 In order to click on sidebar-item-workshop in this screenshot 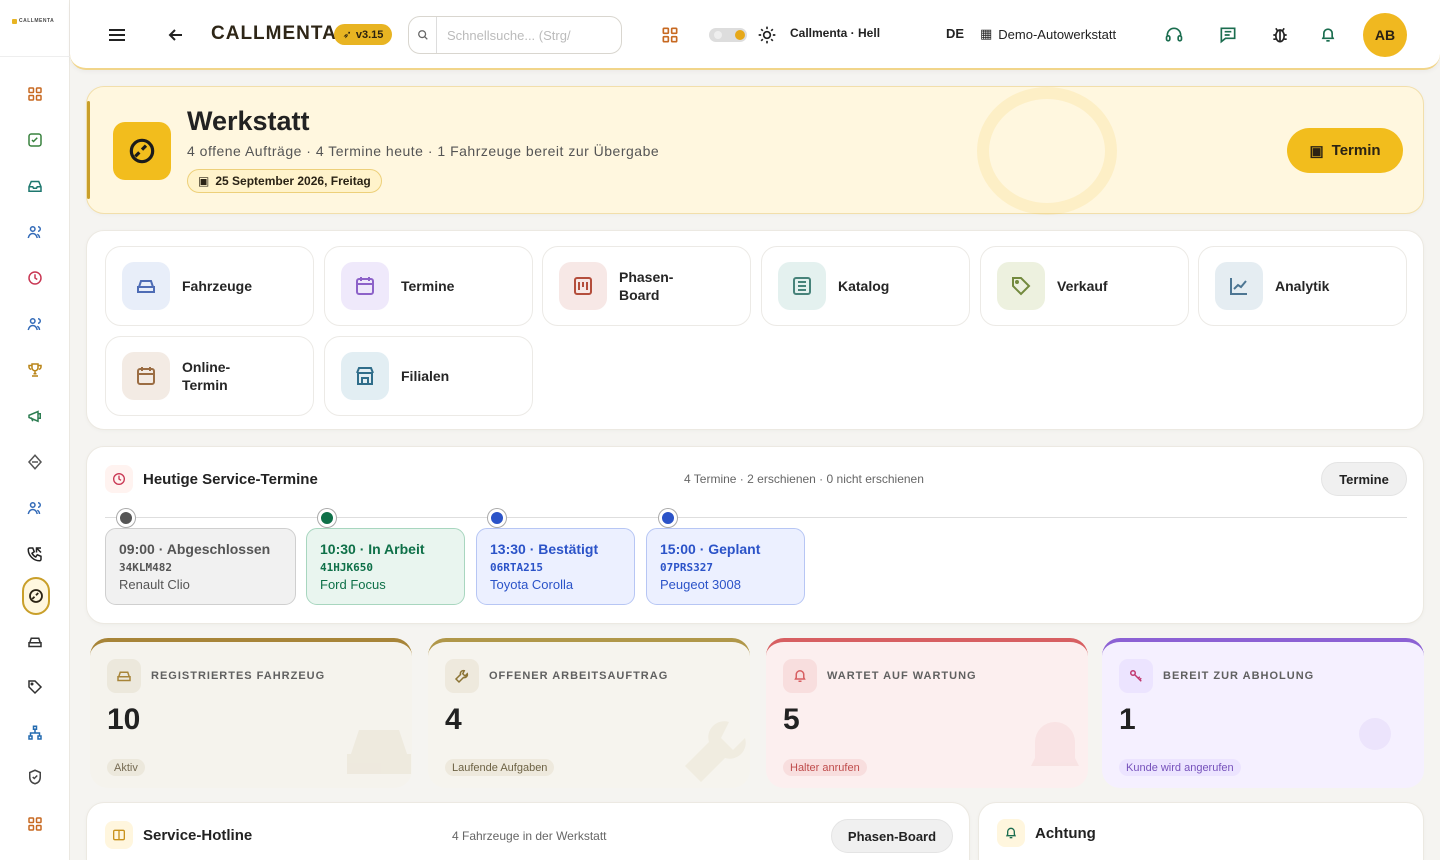, I will do `click(36, 596)`.